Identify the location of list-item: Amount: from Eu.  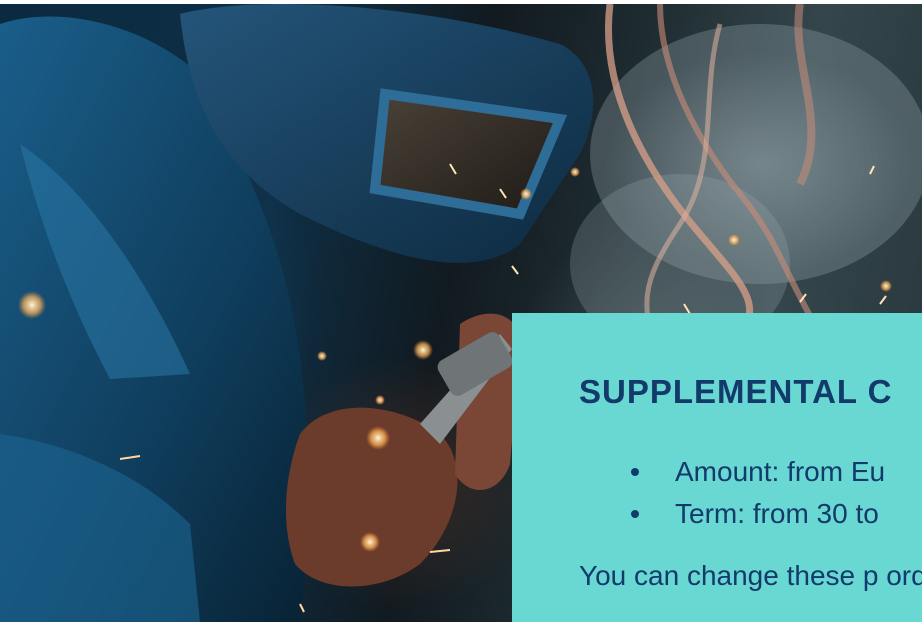
(758, 472).